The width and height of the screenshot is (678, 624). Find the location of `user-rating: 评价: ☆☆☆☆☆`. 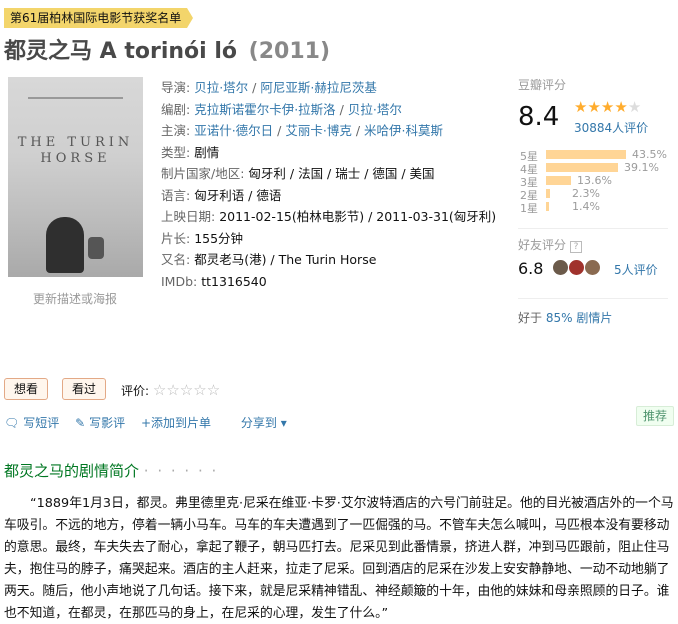

user-rating: 评价: ☆☆☆☆☆ is located at coordinates (171, 390).